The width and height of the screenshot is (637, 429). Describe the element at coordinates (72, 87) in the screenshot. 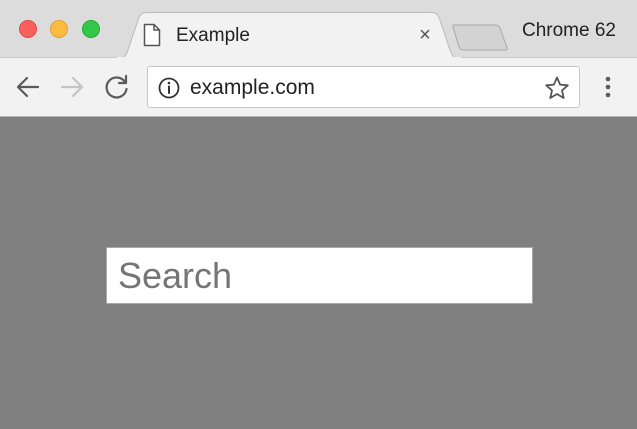

I see `forward-arrow-icon` at that location.